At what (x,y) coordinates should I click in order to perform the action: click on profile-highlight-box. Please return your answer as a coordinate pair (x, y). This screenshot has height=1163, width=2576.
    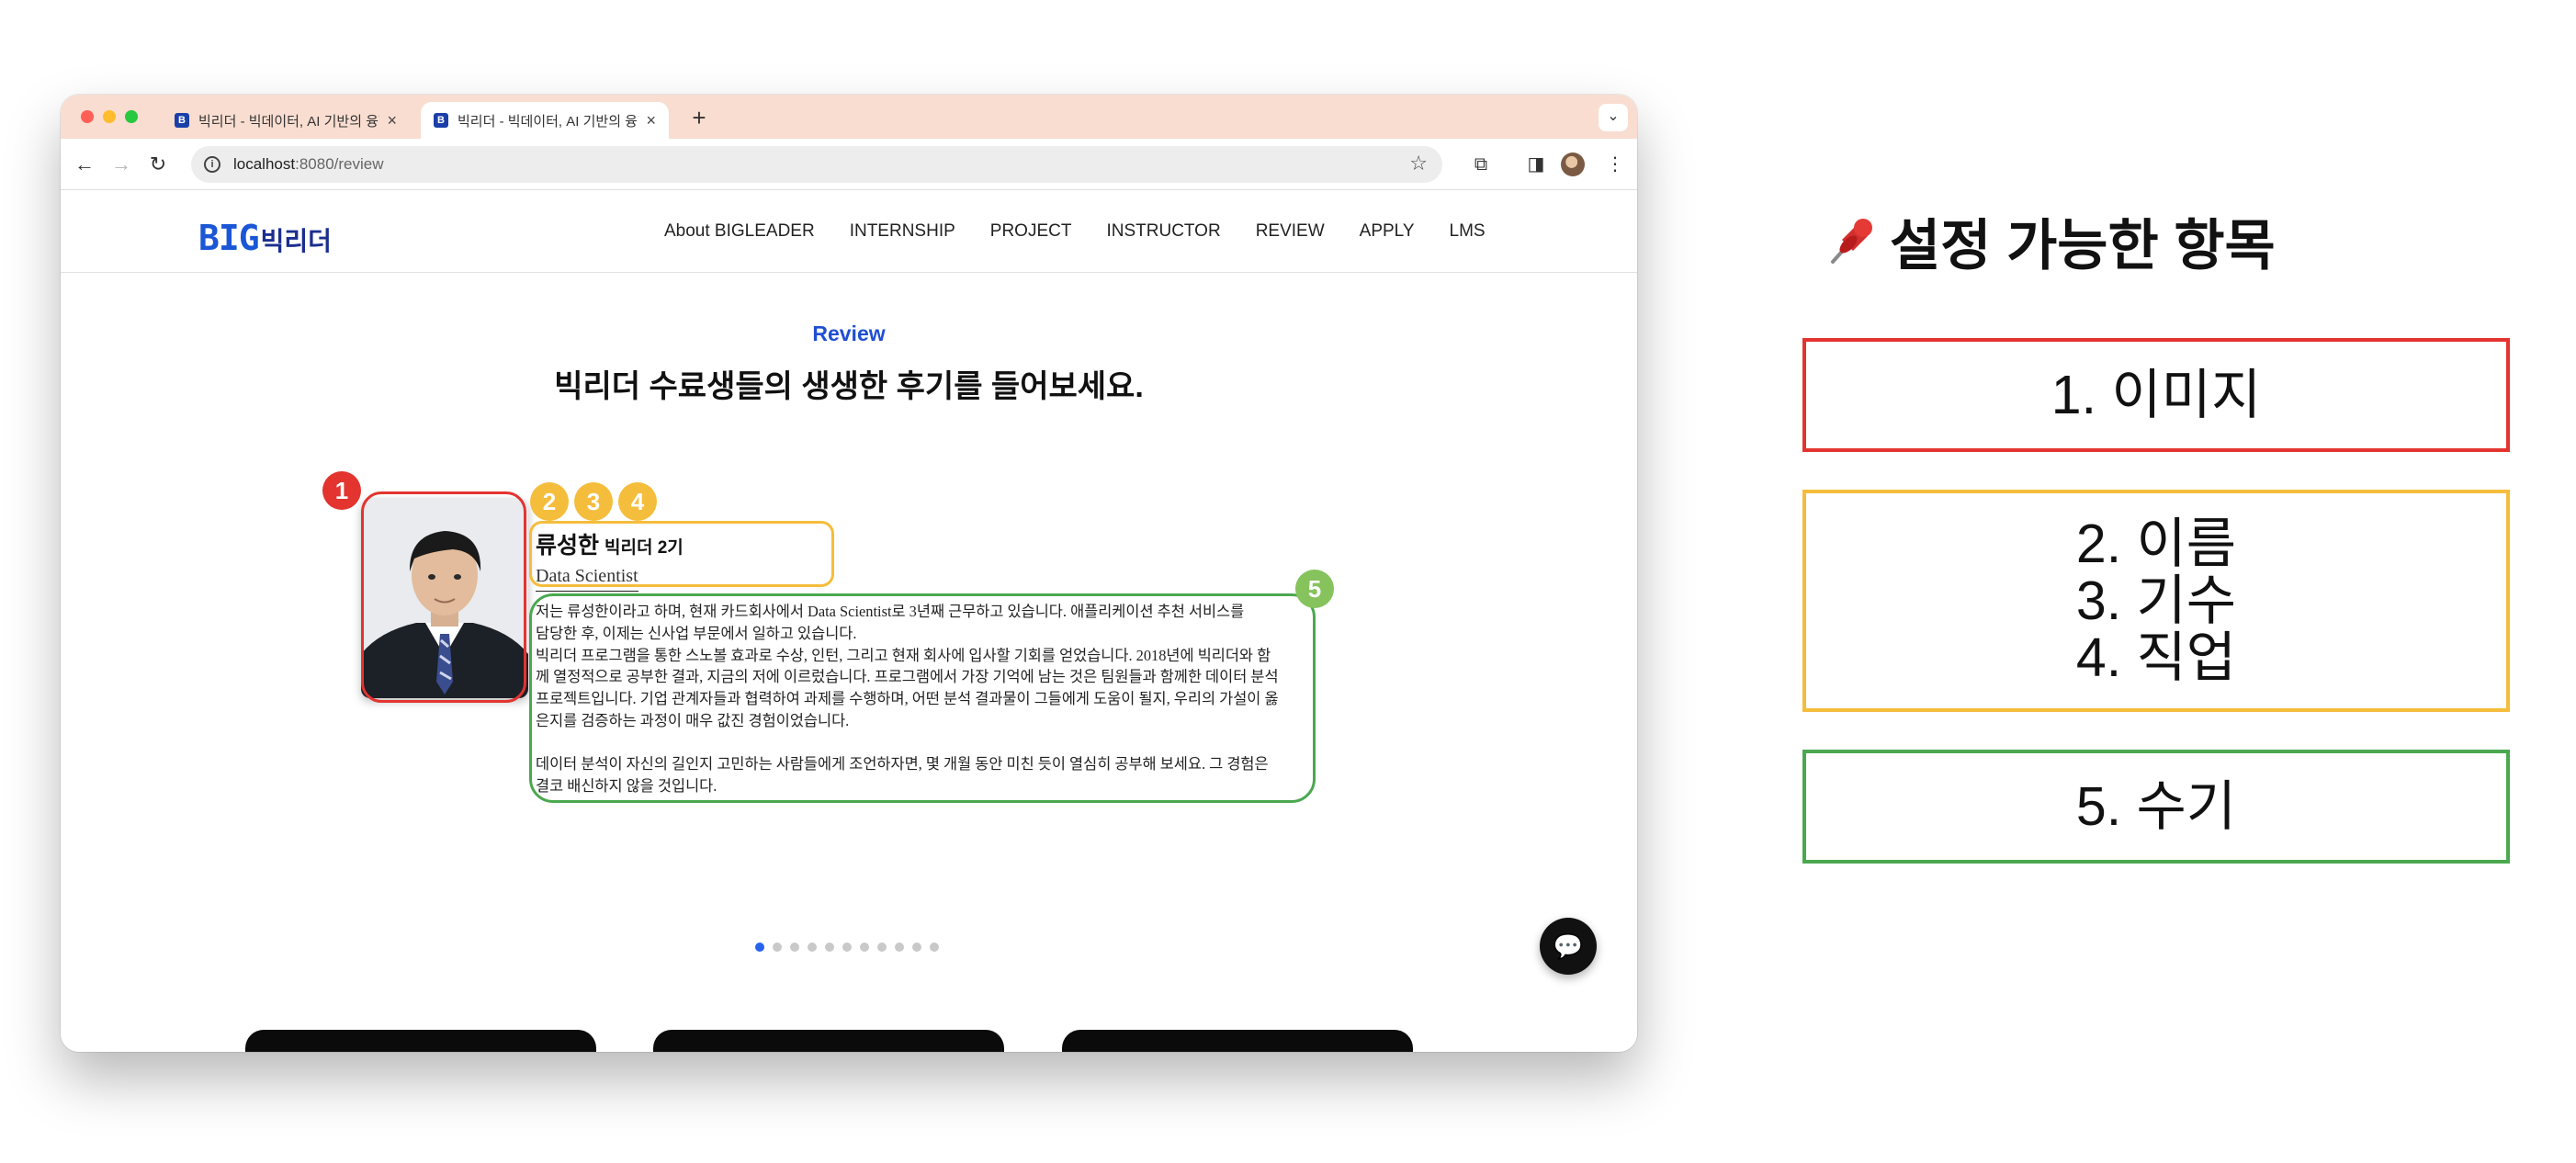
    Looking at the image, I should click on (681, 554).